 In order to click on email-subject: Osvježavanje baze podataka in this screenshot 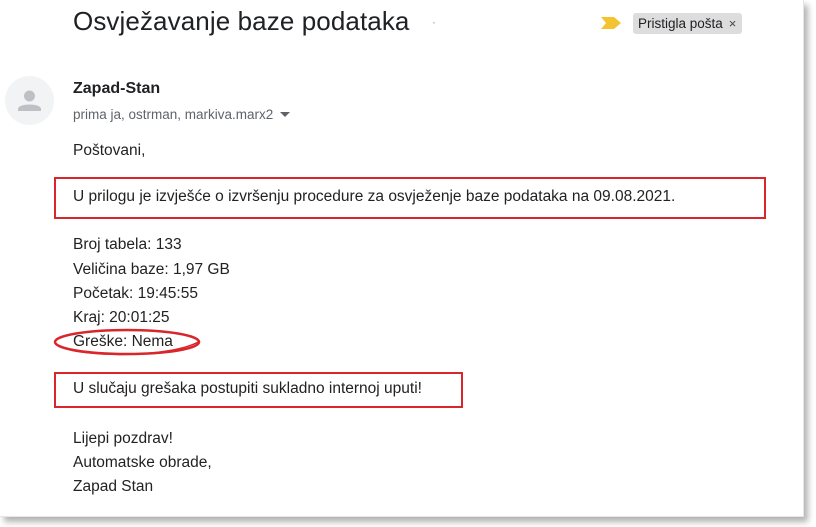, I will do `click(241, 21)`.